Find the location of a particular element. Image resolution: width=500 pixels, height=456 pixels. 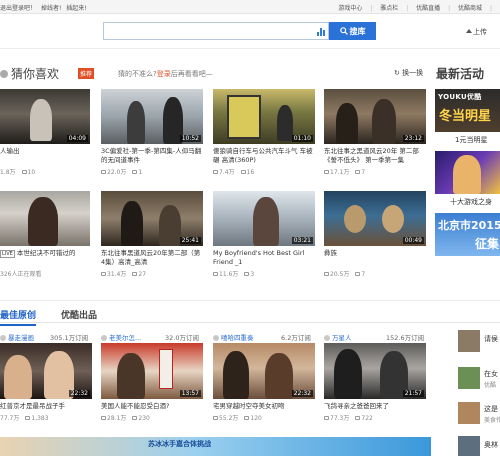

login-link: 登录 is located at coordinates (164, 74).